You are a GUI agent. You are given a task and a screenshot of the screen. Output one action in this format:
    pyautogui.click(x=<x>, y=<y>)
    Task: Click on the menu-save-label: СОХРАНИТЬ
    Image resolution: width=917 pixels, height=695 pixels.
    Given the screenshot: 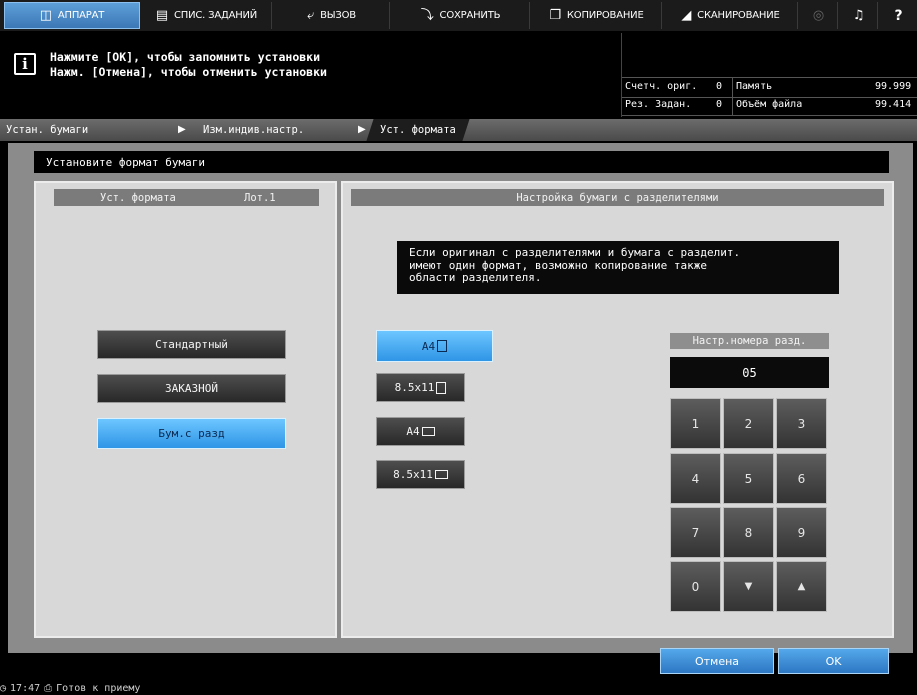 What is the action you would take?
    pyautogui.click(x=470, y=15)
    